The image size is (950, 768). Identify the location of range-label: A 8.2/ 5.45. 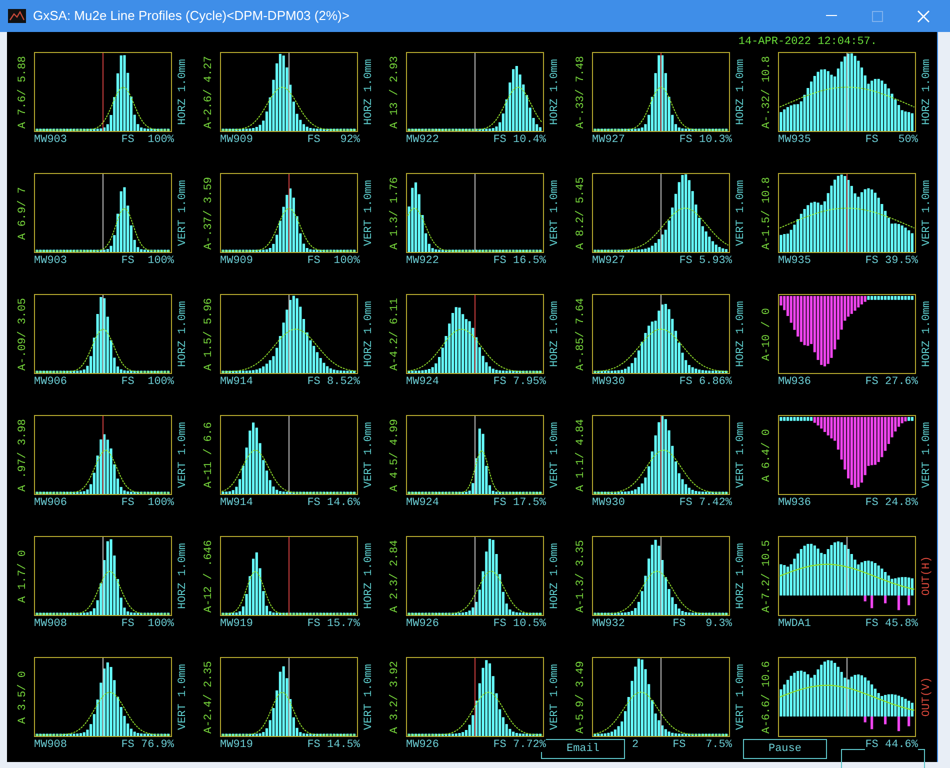
(581, 213).